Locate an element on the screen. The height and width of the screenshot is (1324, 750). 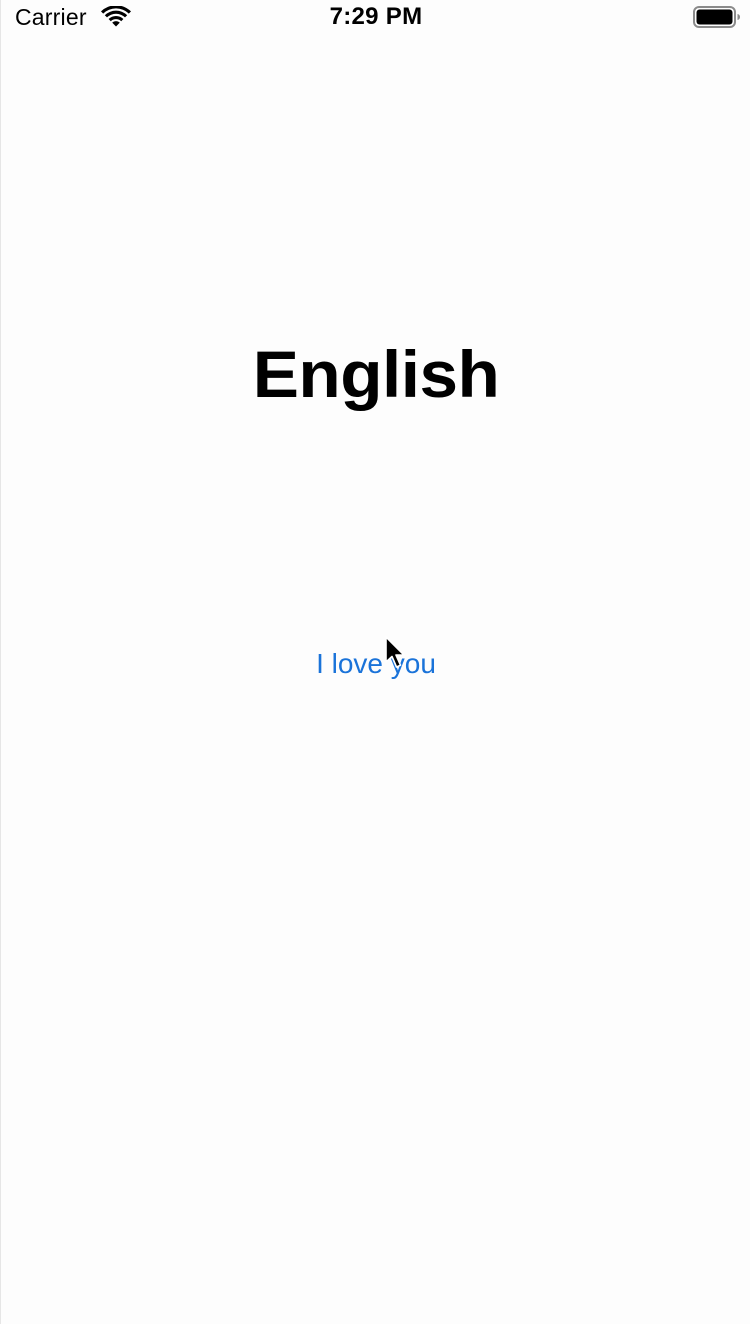
status-time: 7:29 PM is located at coordinates (376, 16).